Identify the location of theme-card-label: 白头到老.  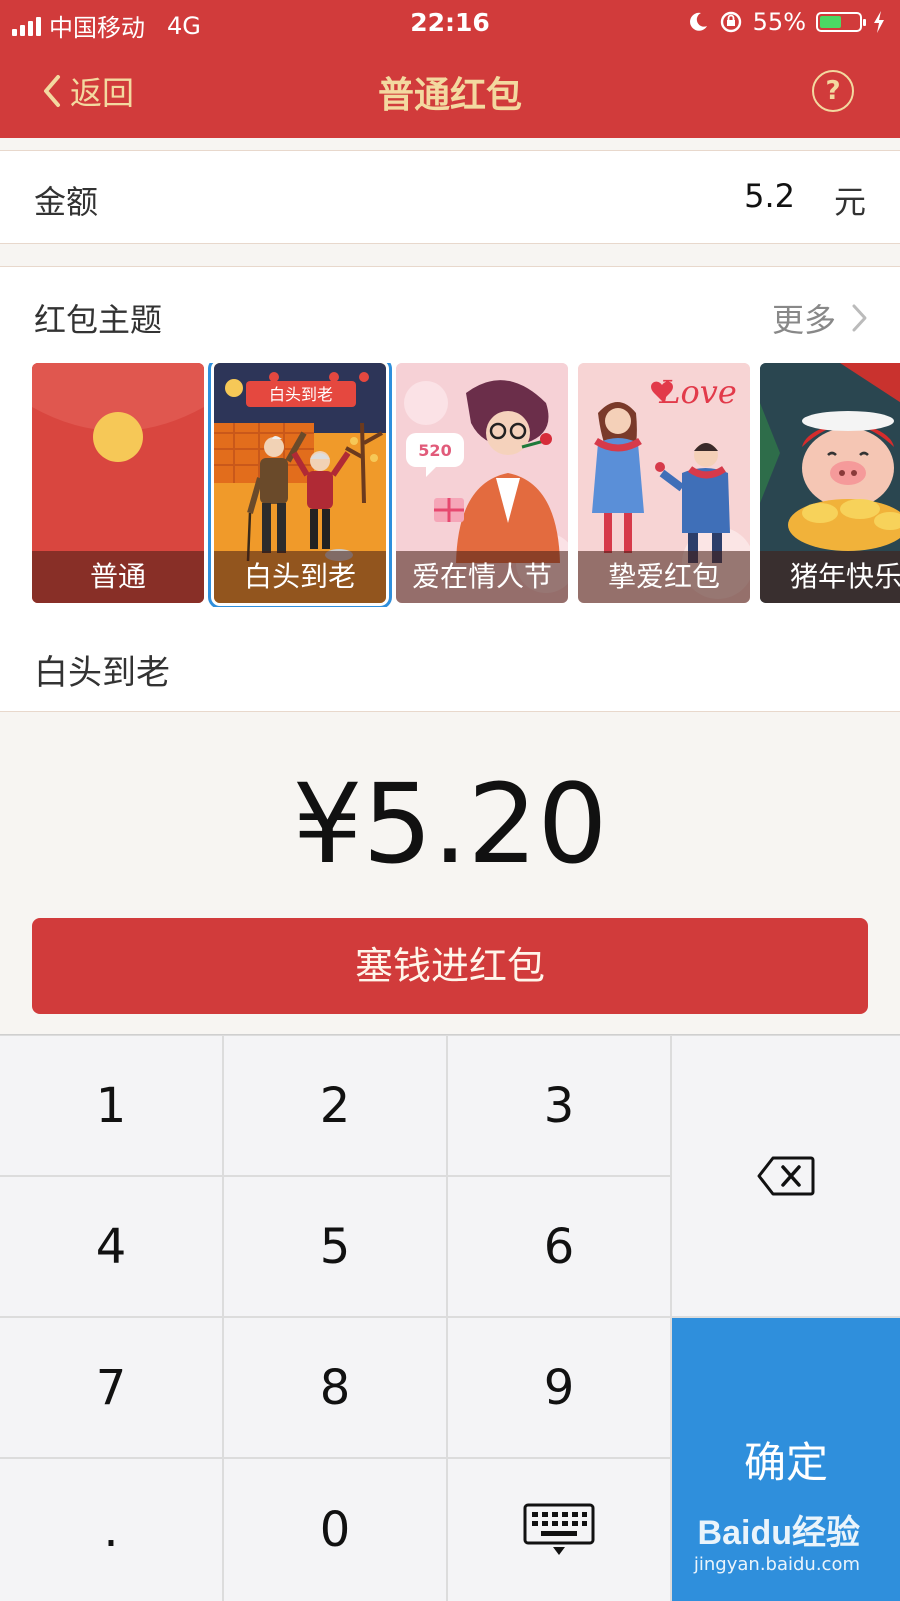
(300, 577).